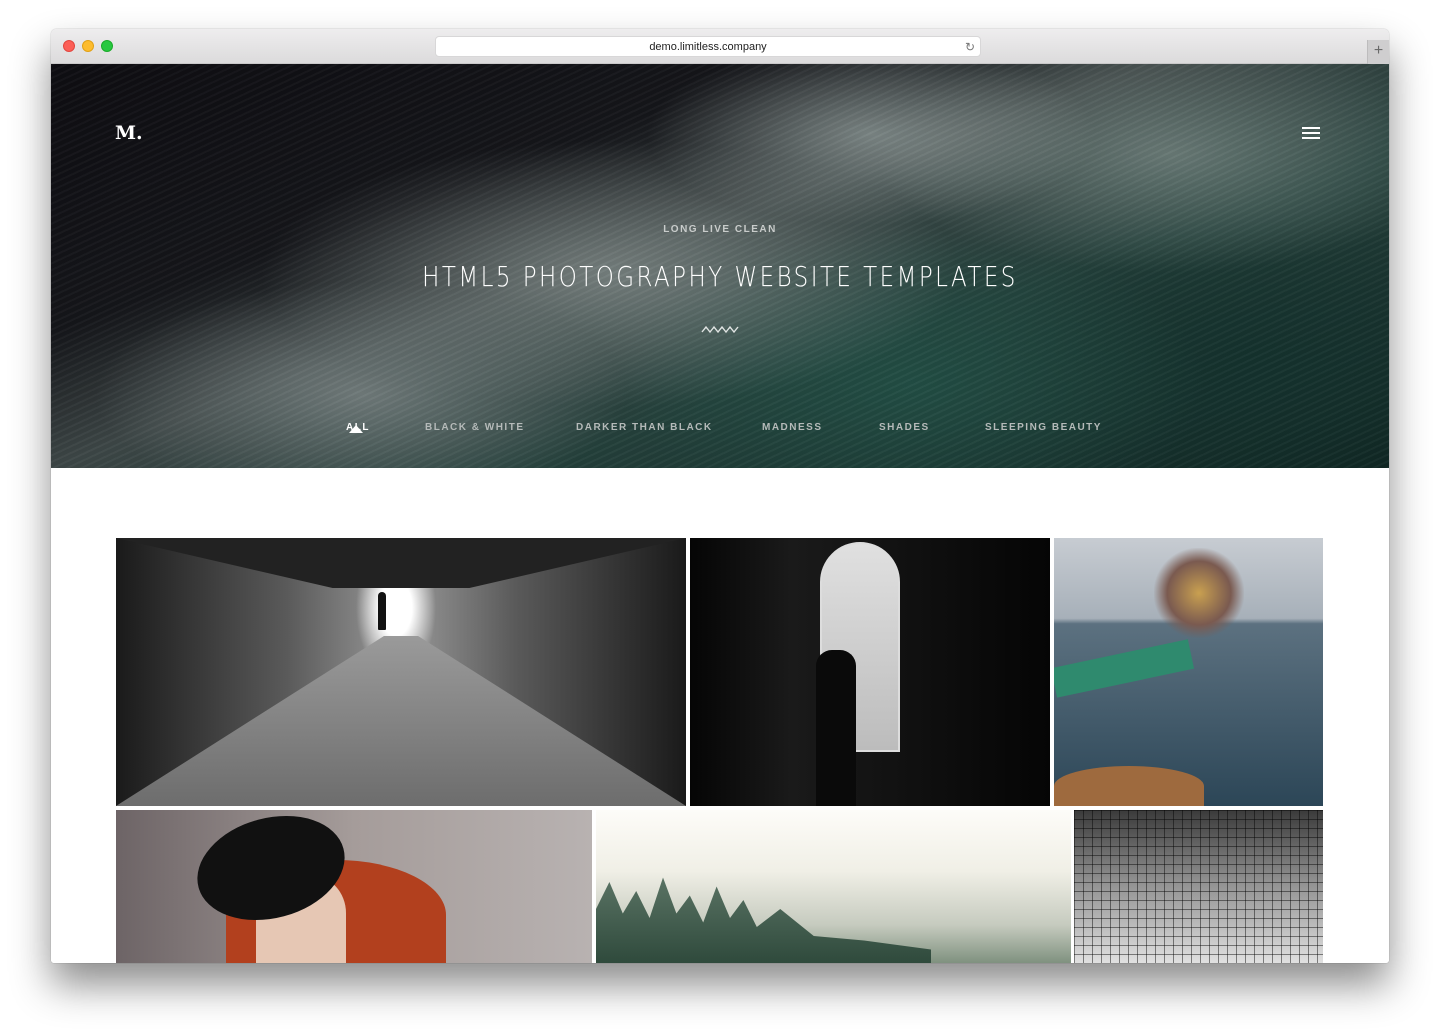 The width and height of the screenshot is (1440, 1036). Describe the element at coordinates (720, 276) in the screenshot. I see `hero-title: HTML5 PHOTOGRAPHY WEBSITE TEMPLATES` at that location.